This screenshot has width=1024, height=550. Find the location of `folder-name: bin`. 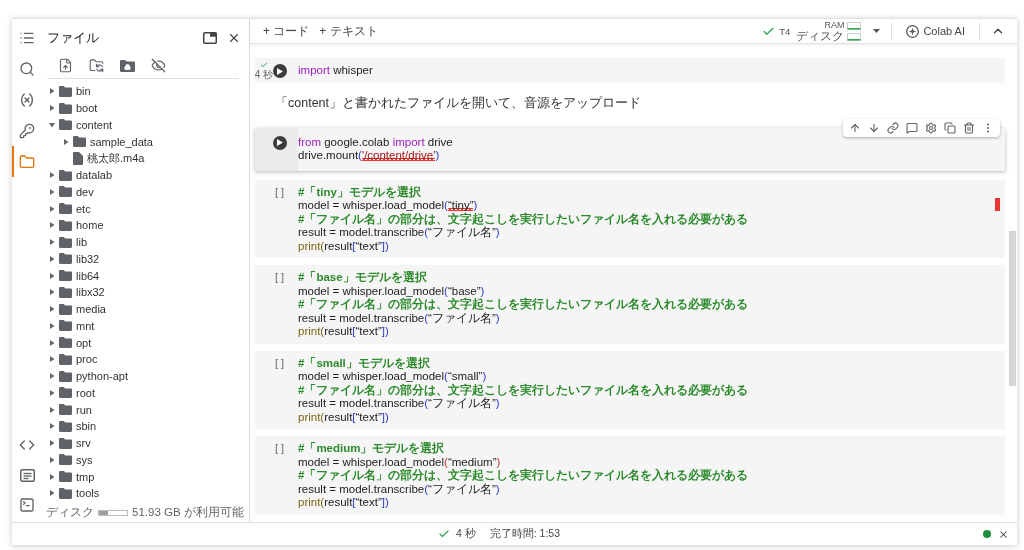

folder-name: bin is located at coordinates (83, 91).